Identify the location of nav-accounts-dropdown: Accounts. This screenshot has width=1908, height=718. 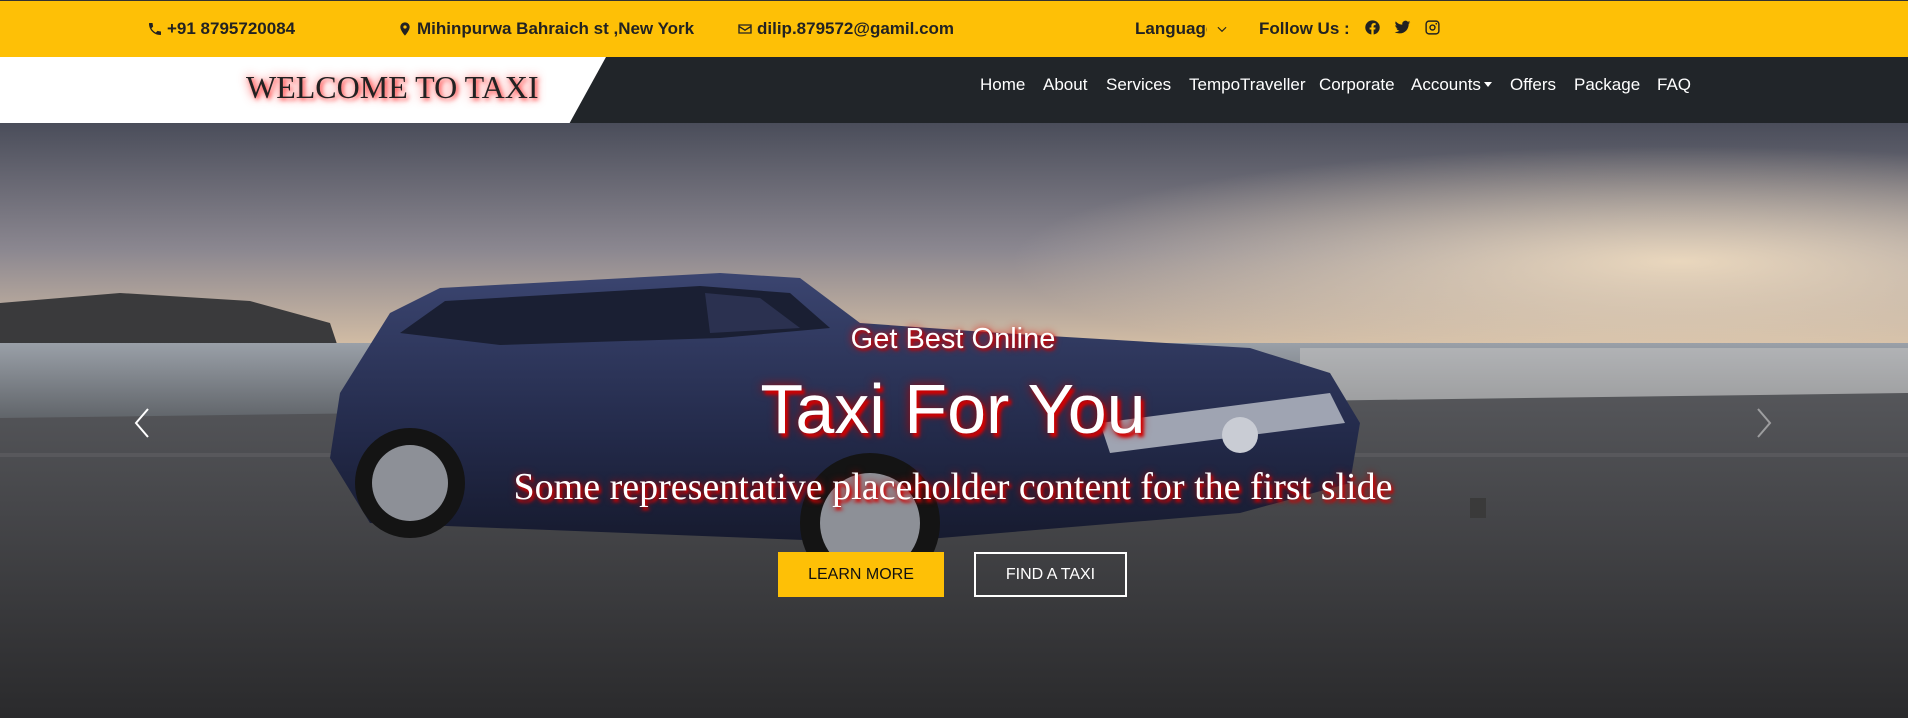
(1451, 85).